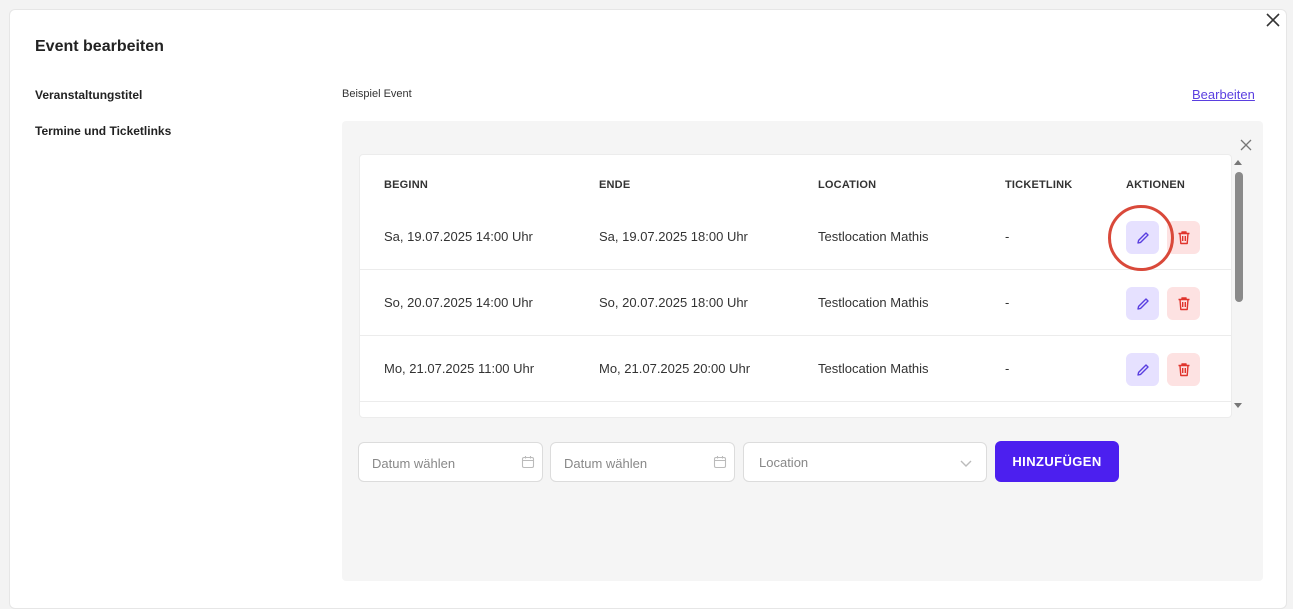 Image resolution: width=1293 pixels, height=609 pixels. Describe the element at coordinates (606, 463) in the screenshot. I see `end-date-placeholder: Datum wählen` at that location.